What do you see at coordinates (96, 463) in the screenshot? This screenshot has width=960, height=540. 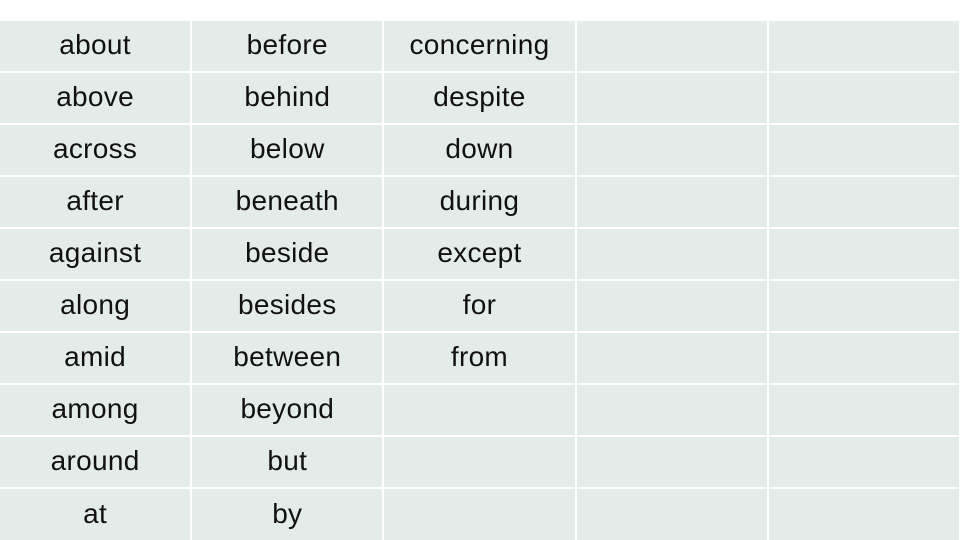 I see `table-cell: around` at bounding box center [96, 463].